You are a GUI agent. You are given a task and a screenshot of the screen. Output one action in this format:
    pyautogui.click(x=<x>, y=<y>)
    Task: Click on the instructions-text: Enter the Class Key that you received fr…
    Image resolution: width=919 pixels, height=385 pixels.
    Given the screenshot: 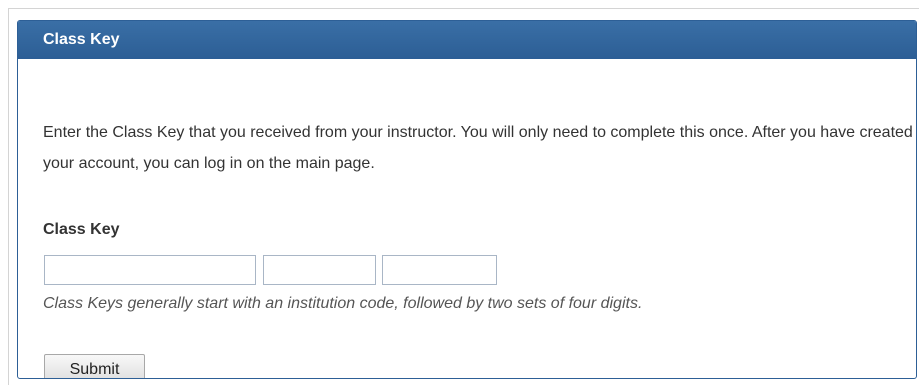 What is the action you would take?
    pyautogui.click(x=478, y=148)
    